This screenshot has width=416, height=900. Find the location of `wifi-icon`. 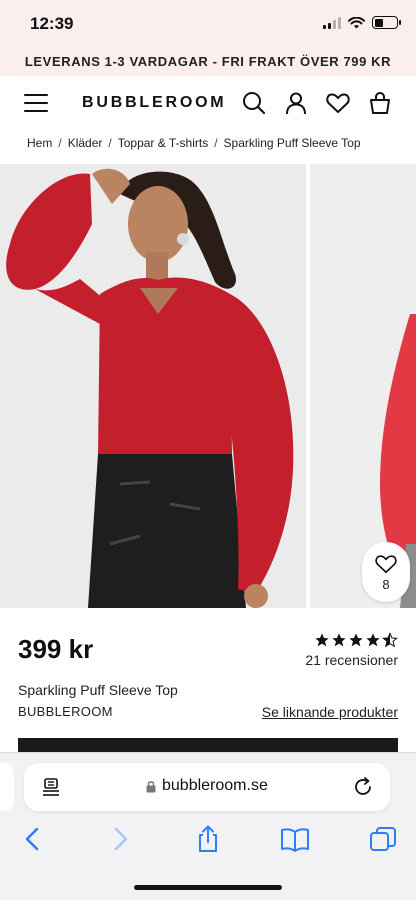

wifi-icon is located at coordinates (356, 22).